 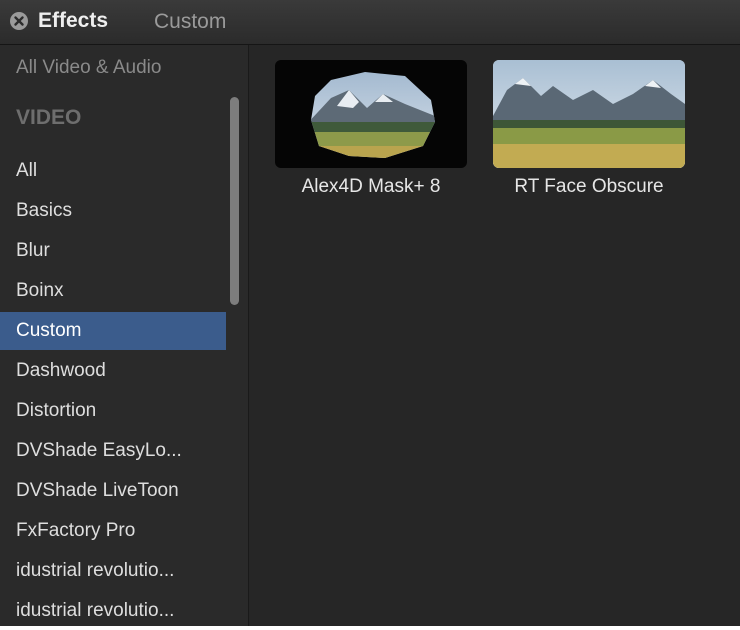 I want to click on sidebar-item-boinx: Boinx, so click(x=113, y=291).